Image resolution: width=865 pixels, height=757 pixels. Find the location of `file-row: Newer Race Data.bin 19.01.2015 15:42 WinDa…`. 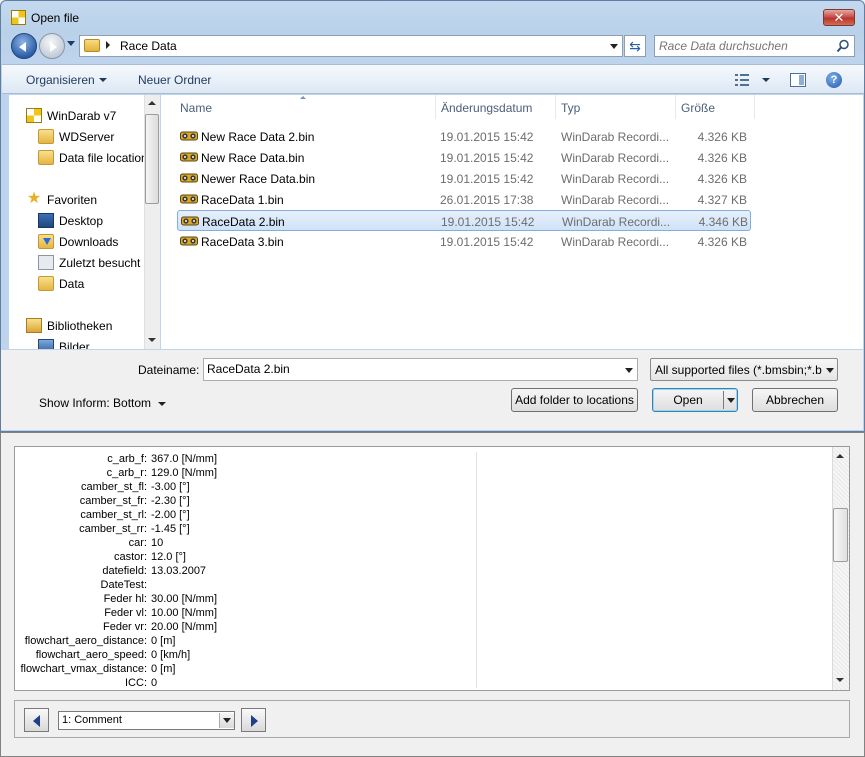

file-row: Newer Race Data.bin 19.01.2015 15:42 WinDa… is located at coordinates (464, 178).